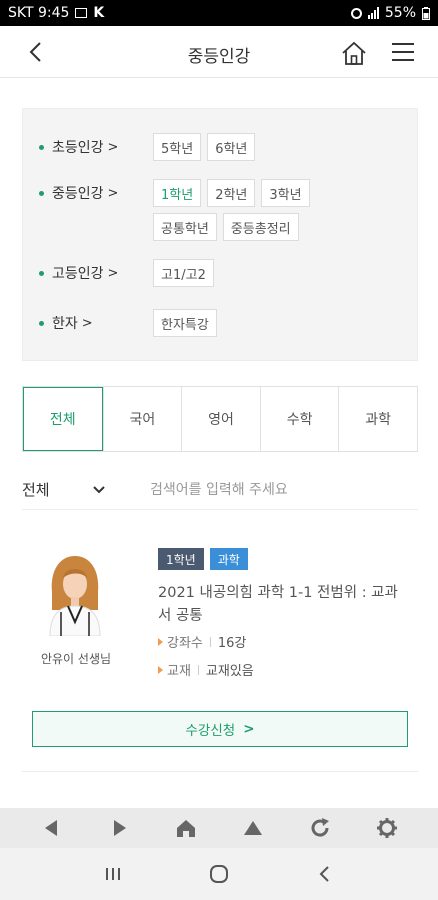  I want to click on high-row: 고등인강 > 고1/고2, so click(196, 273).